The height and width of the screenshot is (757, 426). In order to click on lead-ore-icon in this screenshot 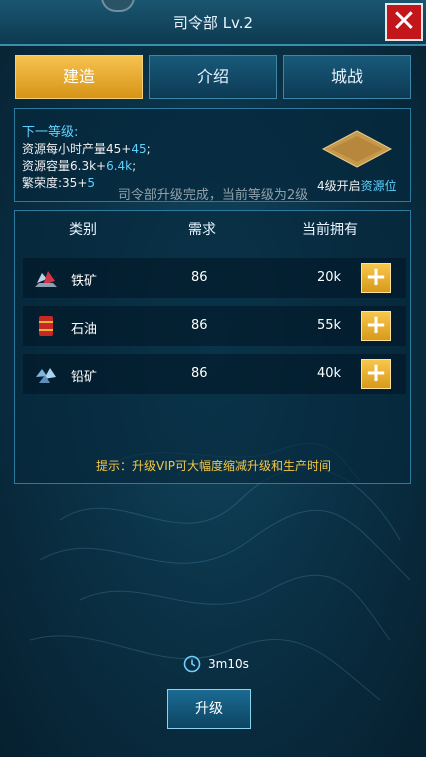, I will do `click(46, 375)`.